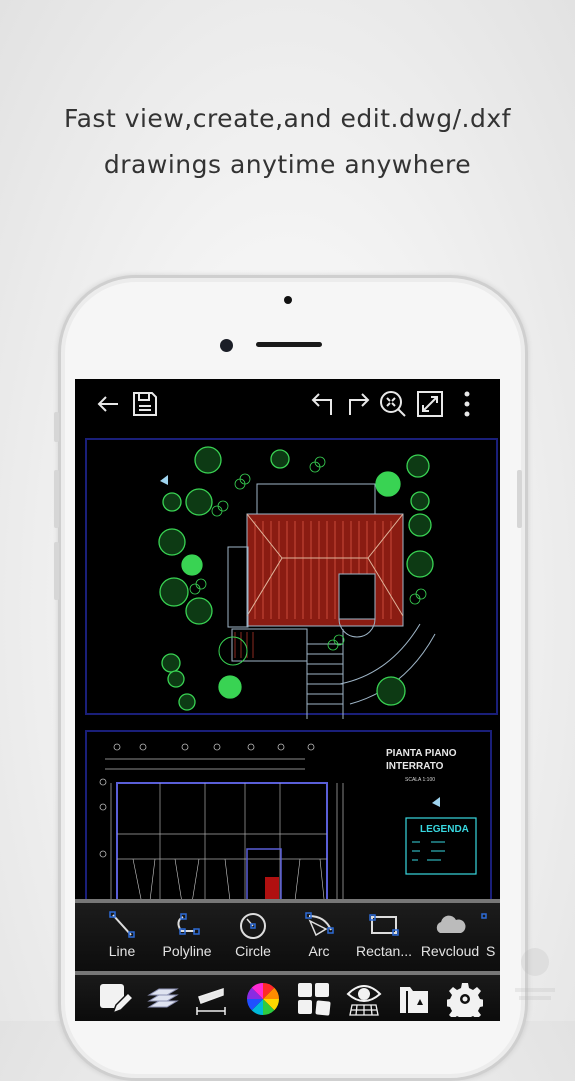  I want to click on proximity-sensor, so click(288, 300).